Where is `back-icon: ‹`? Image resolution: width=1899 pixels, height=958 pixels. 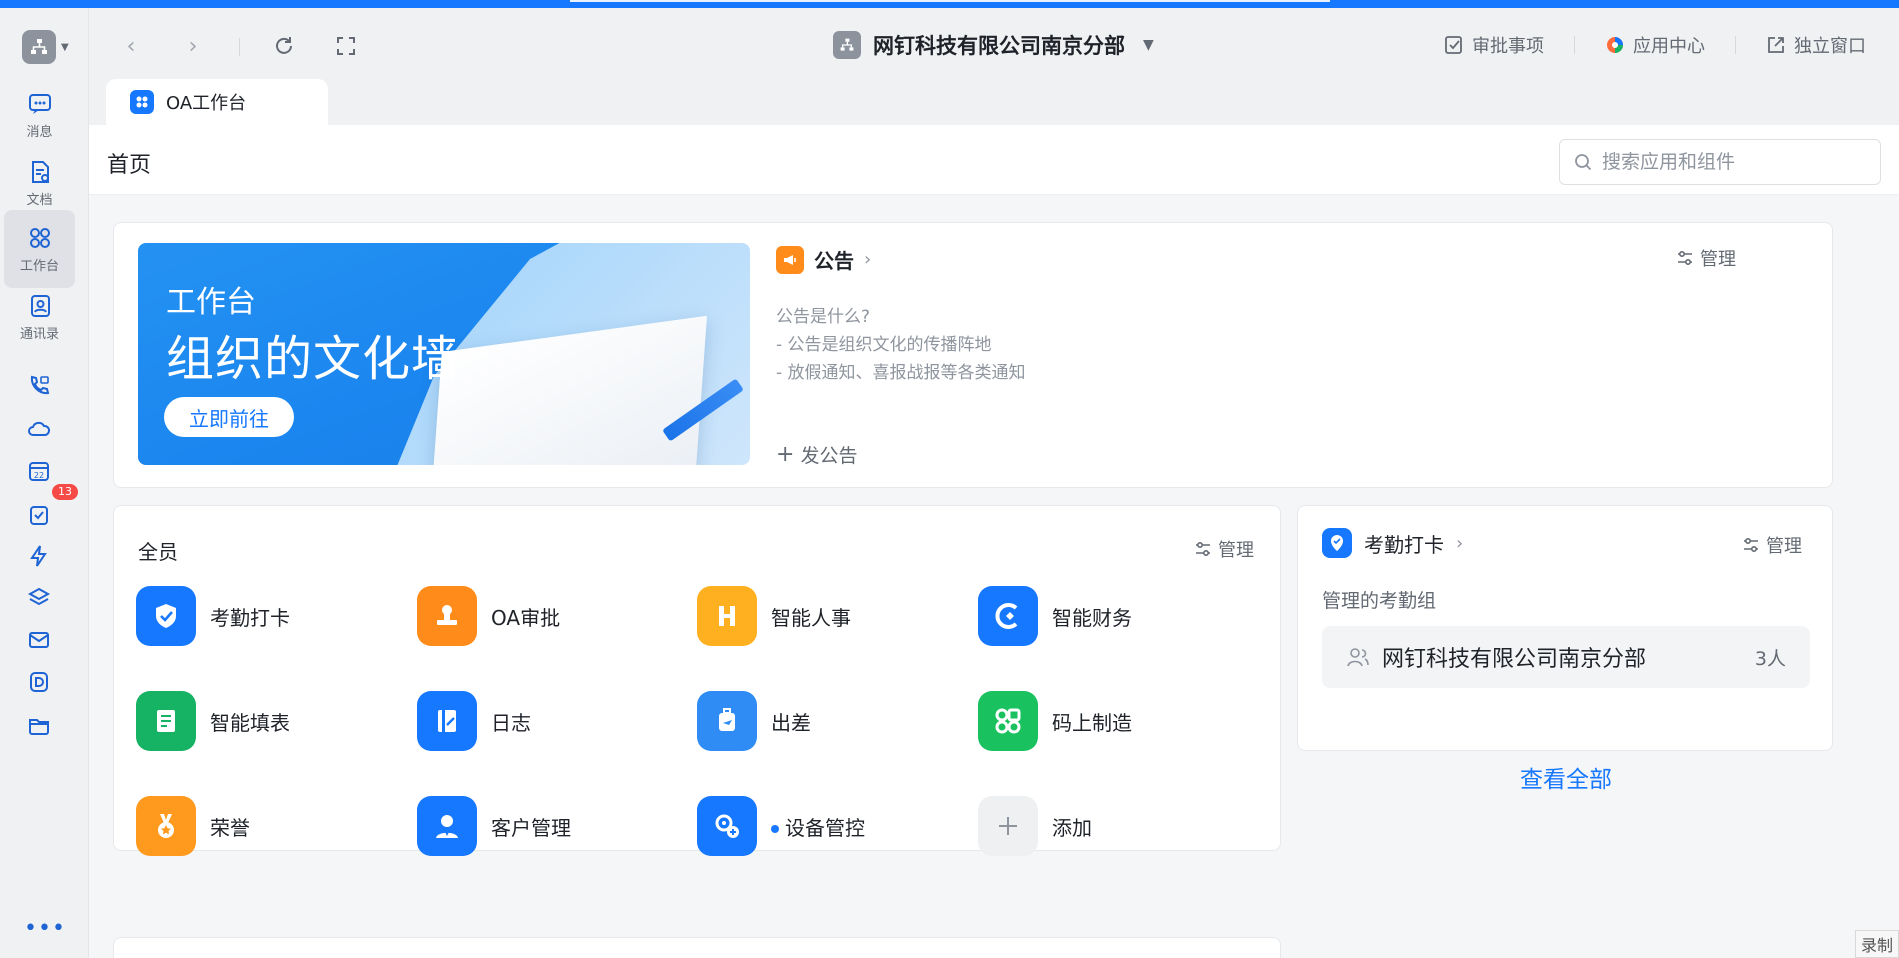 back-icon: ‹ is located at coordinates (131, 46).